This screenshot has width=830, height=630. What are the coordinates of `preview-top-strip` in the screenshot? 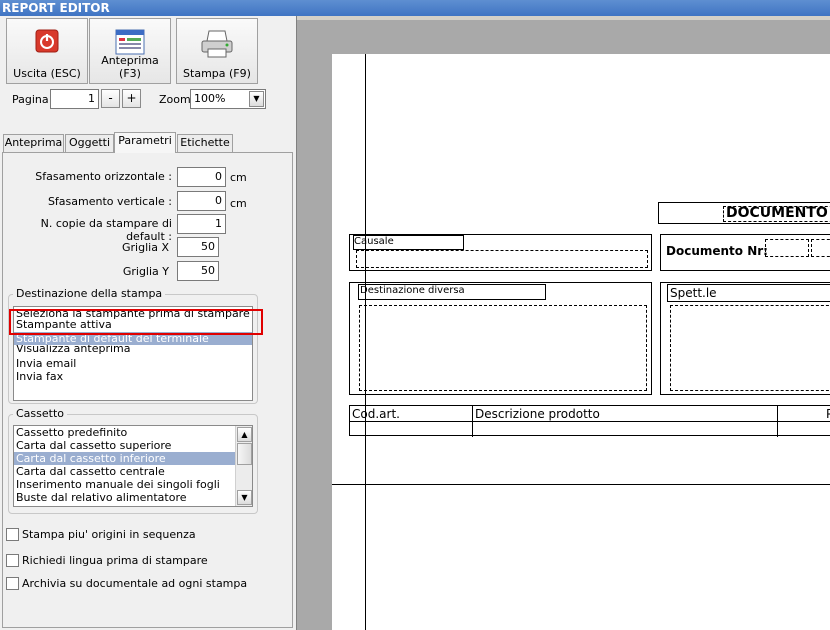 It's located at (563, 18).